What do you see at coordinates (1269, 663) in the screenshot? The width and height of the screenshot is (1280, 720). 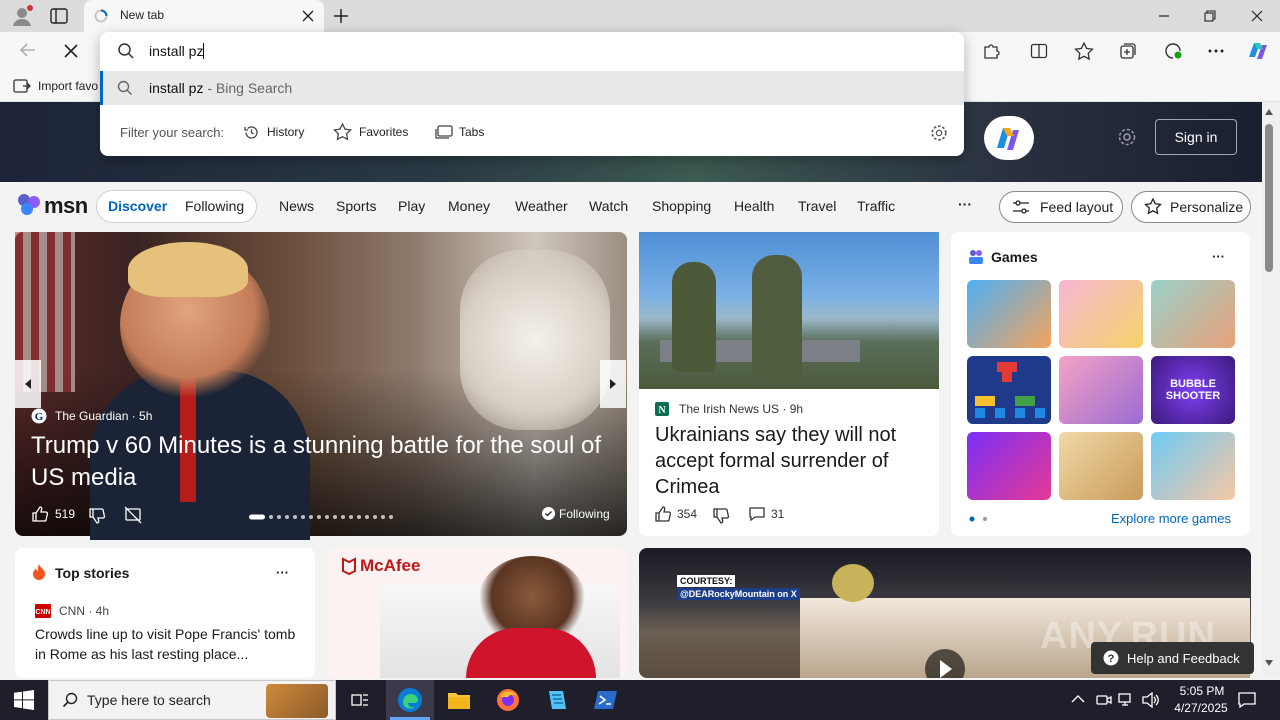 I see `scroll-down-arrow-icon` at bounding box center [1269, 663].